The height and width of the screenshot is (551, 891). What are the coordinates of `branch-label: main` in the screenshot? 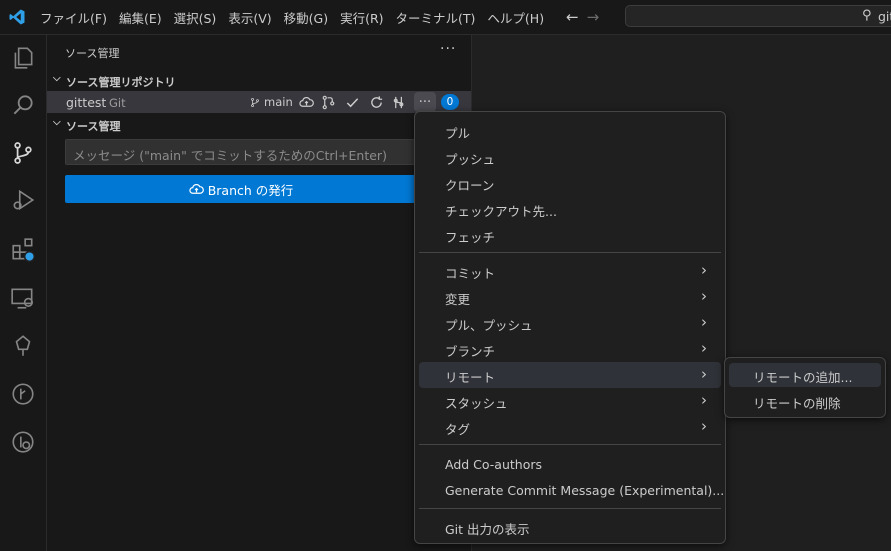 It's located at (278, 102).